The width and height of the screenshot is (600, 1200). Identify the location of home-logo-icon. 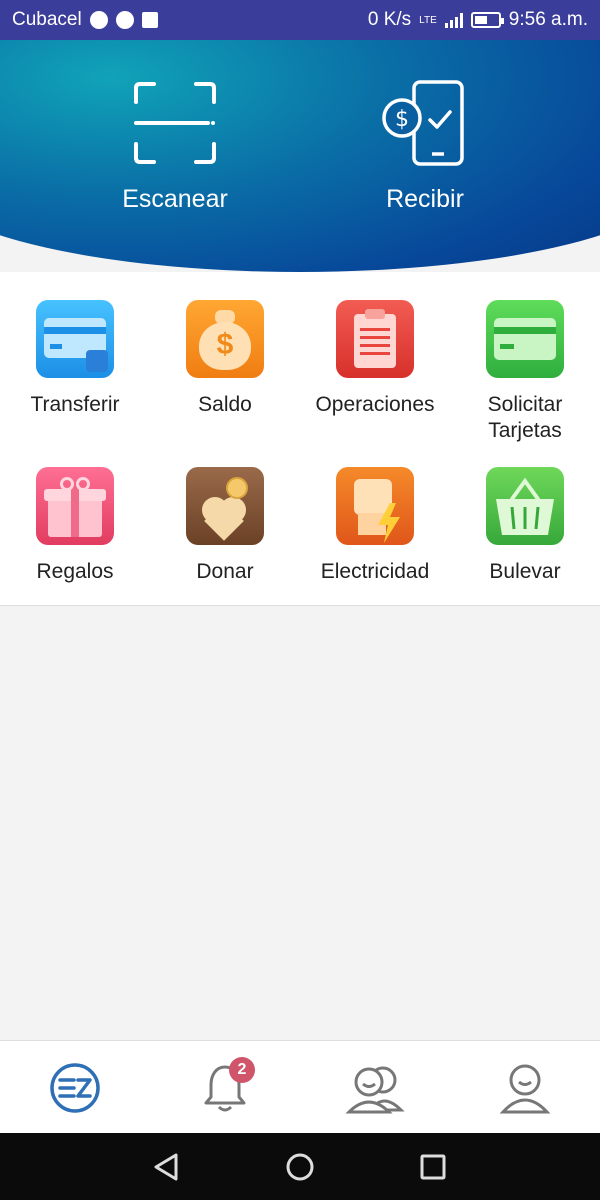
(75, 1088).